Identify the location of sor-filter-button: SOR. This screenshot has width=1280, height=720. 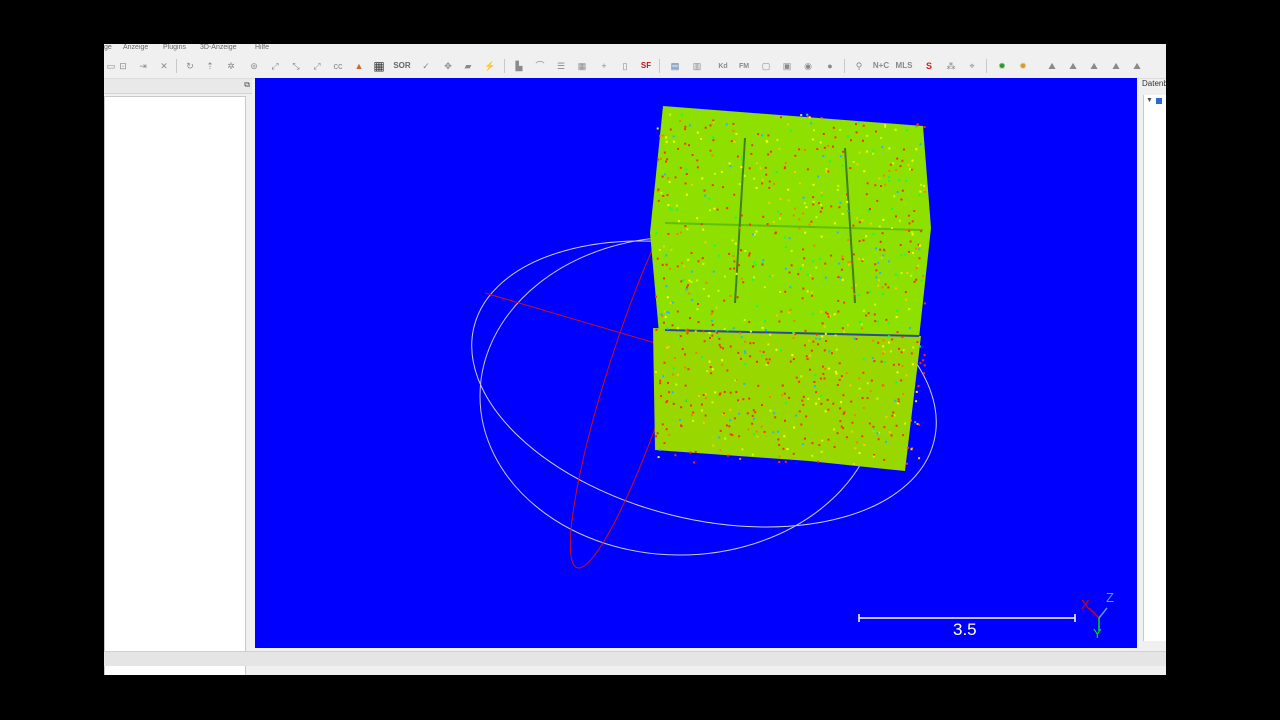
(402, 66).